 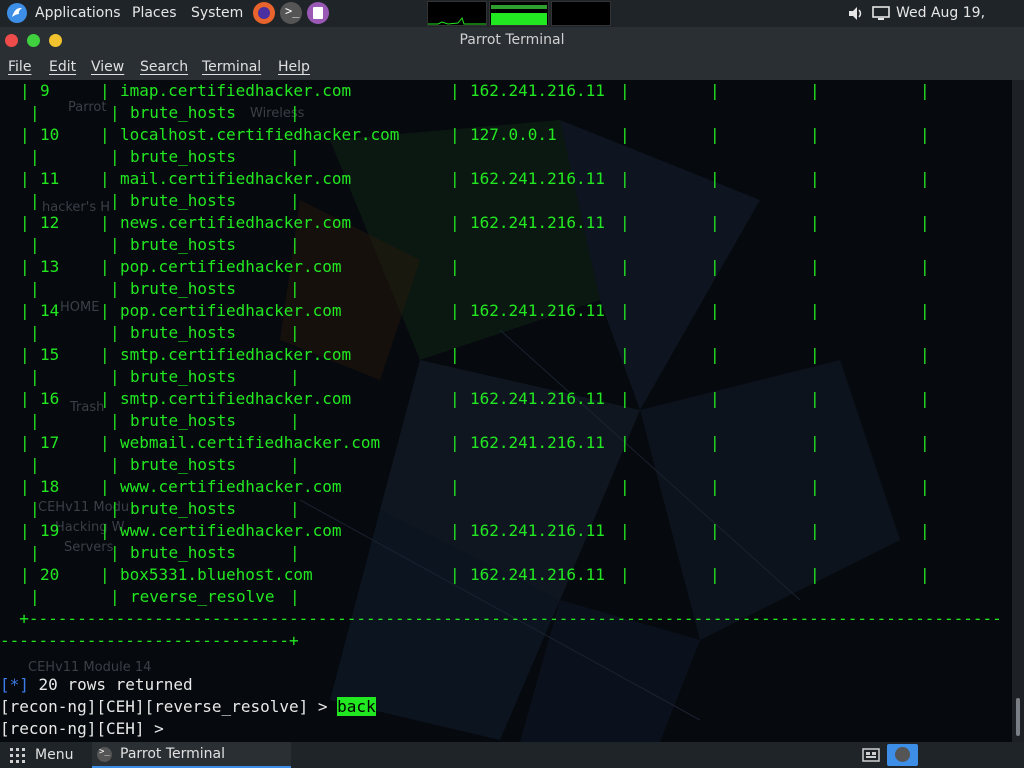 What do you see at coordinates (902, 755) in the screenshot?
I see `active-workspace-indicator` at bounding box center [902, 755].